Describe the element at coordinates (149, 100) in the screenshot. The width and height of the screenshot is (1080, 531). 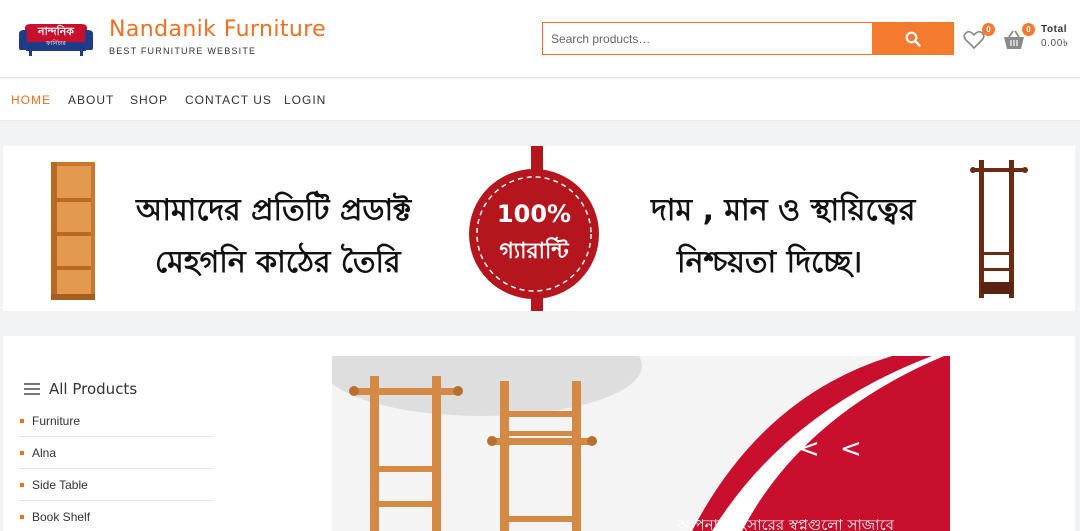
I see `nav-shop: SHOP` at that location.